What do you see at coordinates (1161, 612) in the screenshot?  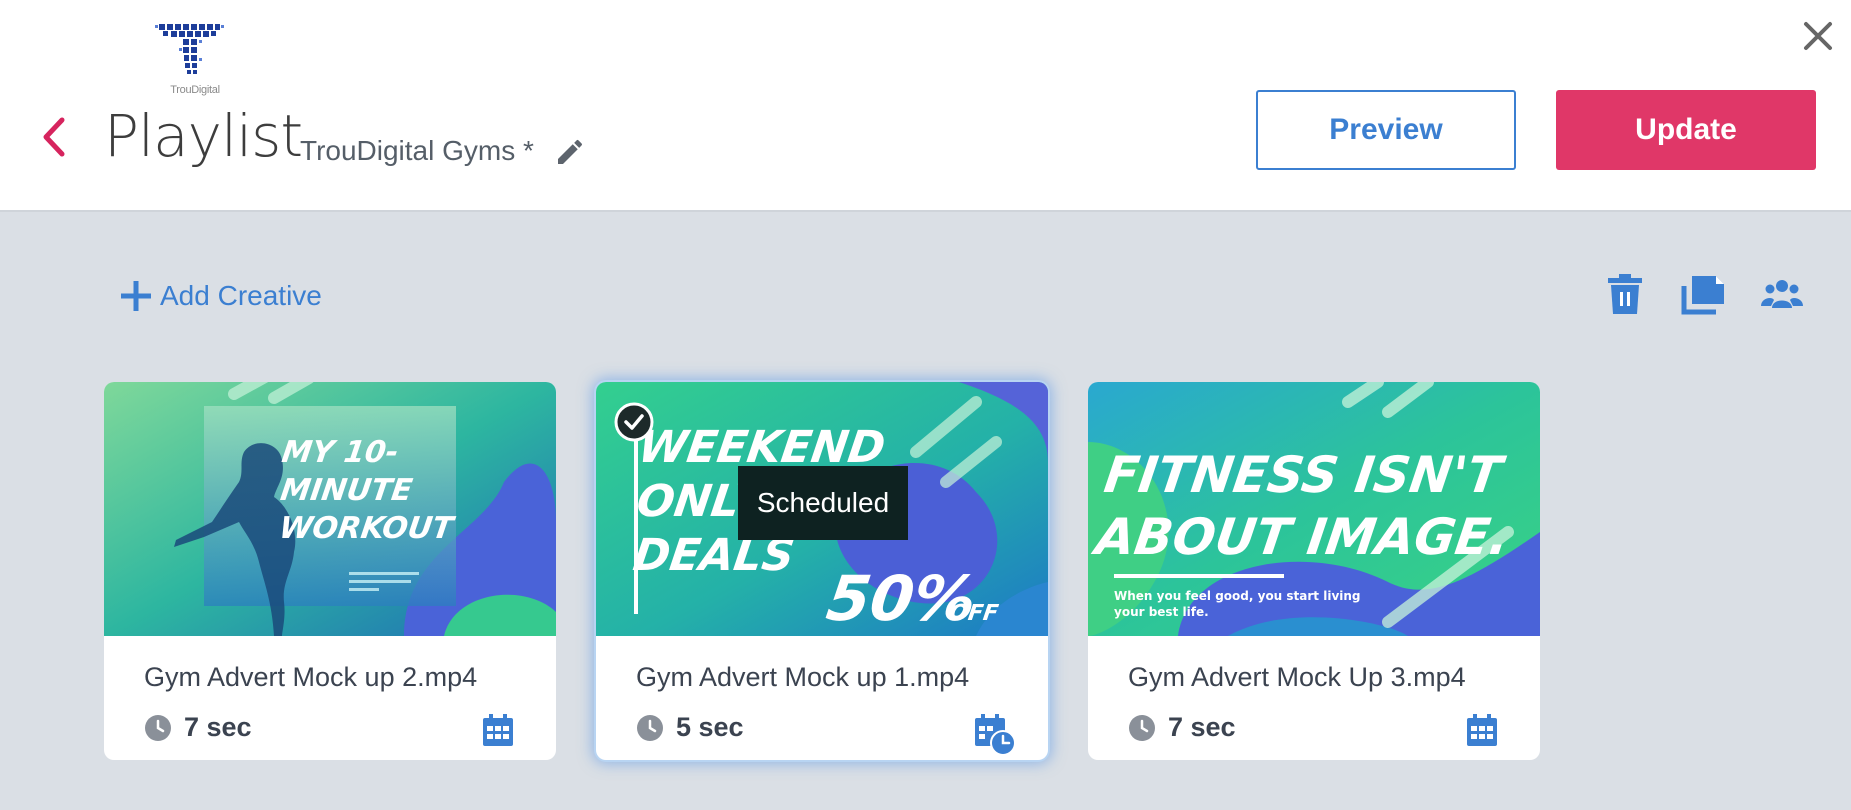 I see `svg-text: your best life.` at bounding box center [1161, 612].